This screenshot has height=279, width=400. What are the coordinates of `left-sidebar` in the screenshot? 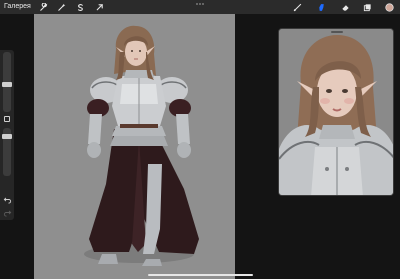 It's located at (7, 135).